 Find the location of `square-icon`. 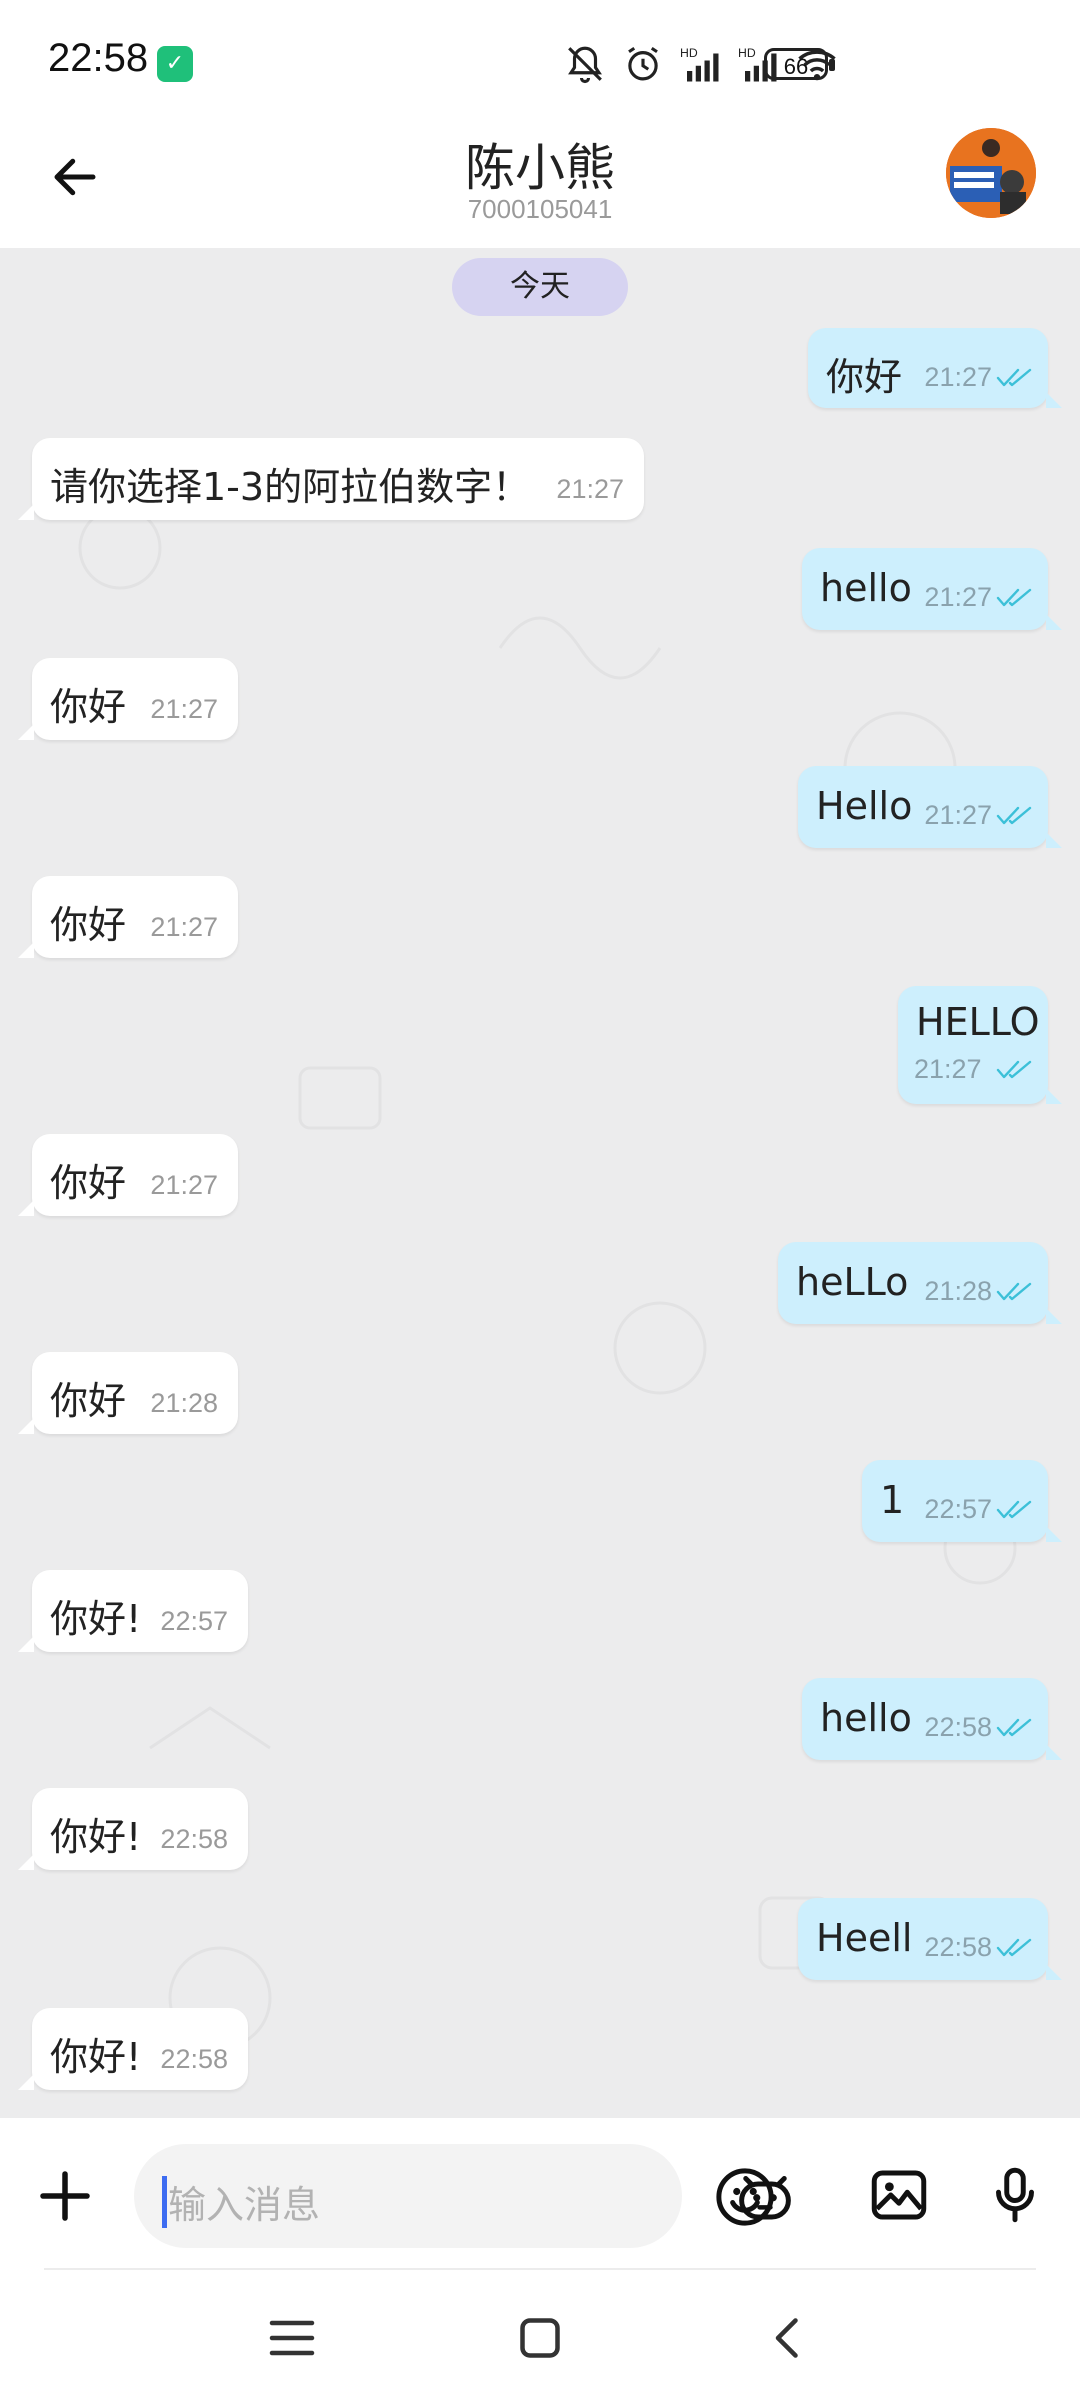

square-icon is located at coordinates (540, 2338).